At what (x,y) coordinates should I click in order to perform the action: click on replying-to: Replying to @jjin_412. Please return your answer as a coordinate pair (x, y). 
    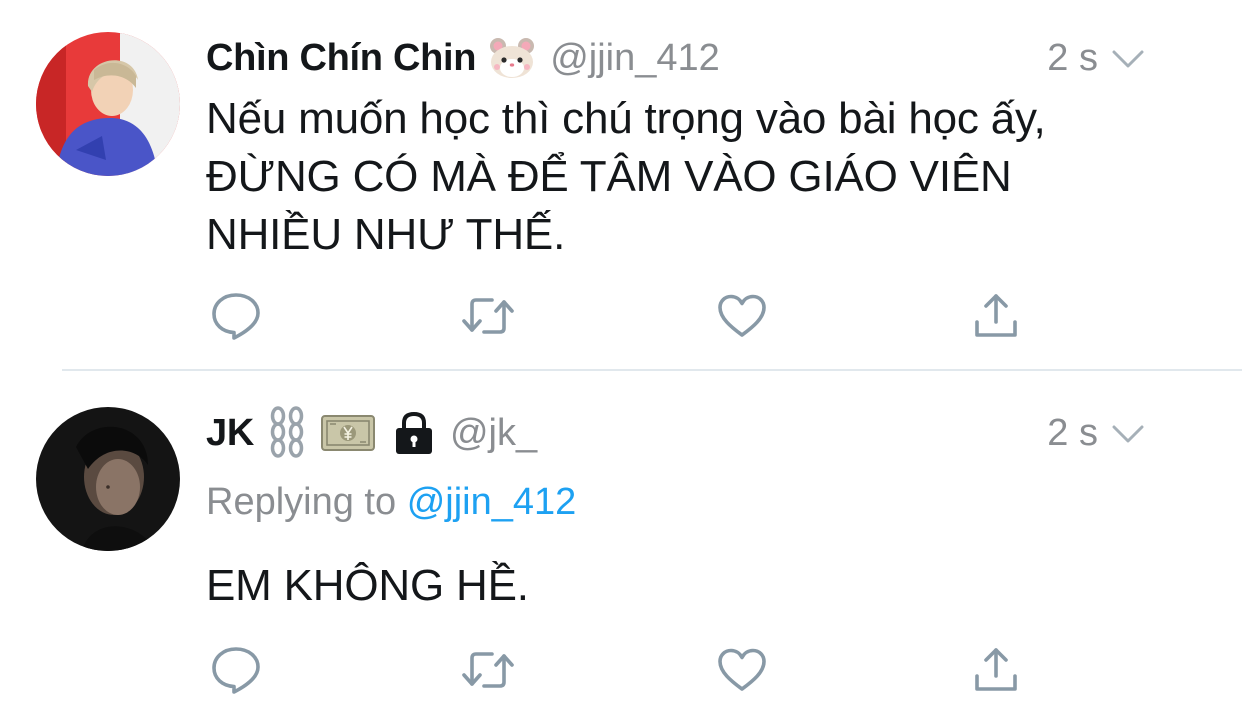
    Looking at the image, I should click on (391, 502).